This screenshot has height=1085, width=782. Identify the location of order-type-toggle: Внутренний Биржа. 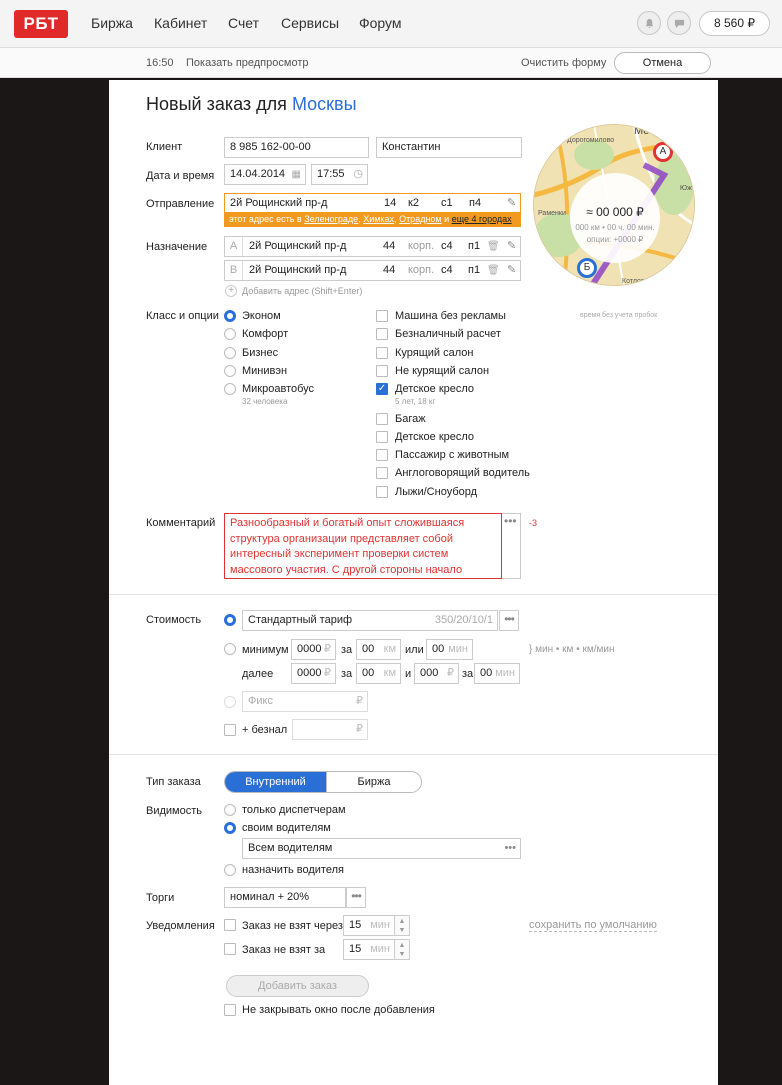
(323, 782).